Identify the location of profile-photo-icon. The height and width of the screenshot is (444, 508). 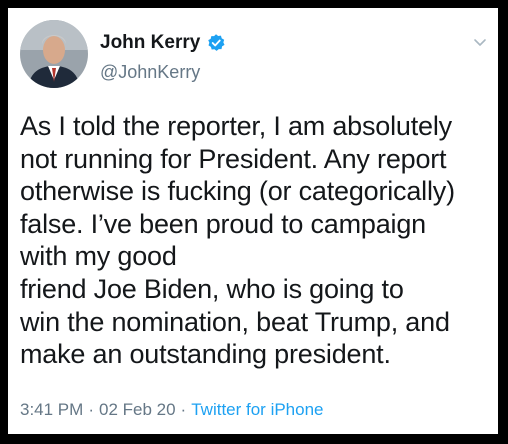
(54, 54).